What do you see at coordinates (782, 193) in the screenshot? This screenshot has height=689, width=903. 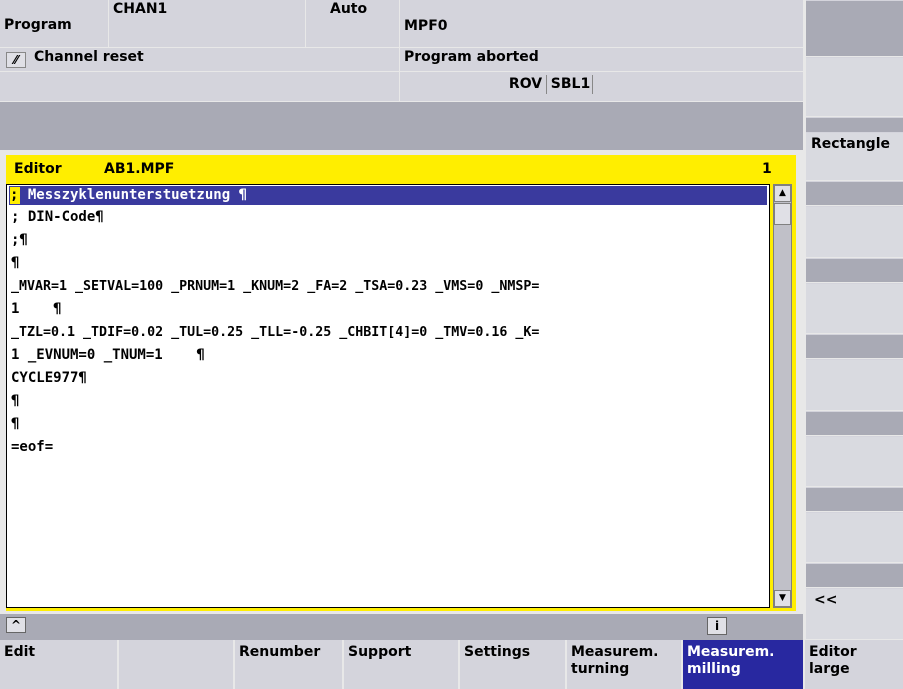 I see `scroll-up-icon: ▲` at bounding box center [782, 193].